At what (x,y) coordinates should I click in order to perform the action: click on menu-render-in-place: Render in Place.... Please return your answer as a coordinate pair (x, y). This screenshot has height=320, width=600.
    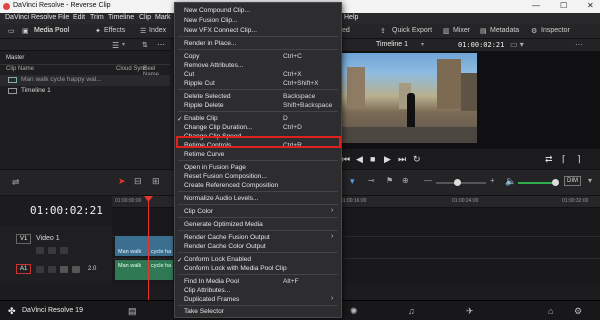
    Looking at the image, I should click on (210, 43).